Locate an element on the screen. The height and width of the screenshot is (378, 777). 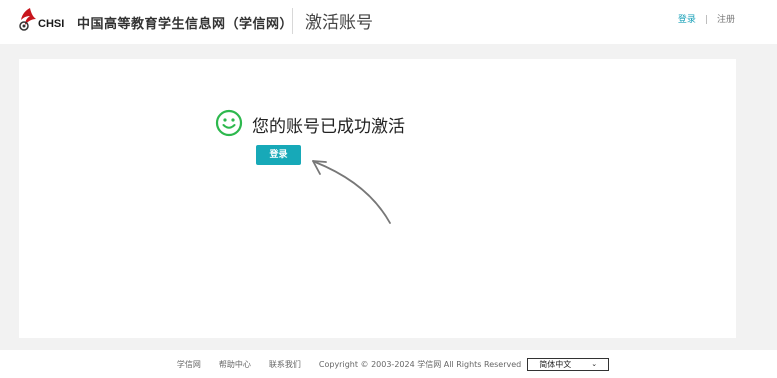
chsi-logo: CHSI is located at coordinates (42, 21).